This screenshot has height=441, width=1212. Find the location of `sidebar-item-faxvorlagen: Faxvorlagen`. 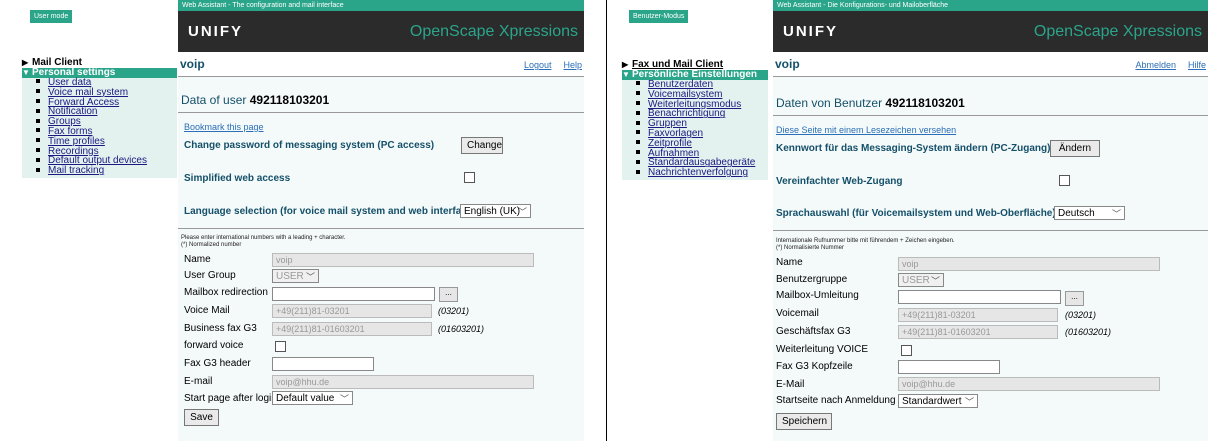

sidebar-item-faxvorlagen: Faxvorlagen is located at coordinates (695, 133).